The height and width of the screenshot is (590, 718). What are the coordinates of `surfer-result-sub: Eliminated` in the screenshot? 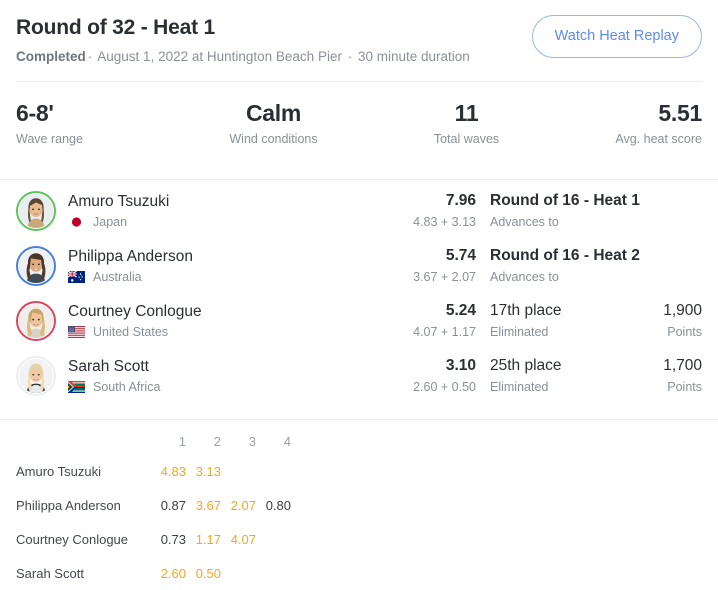 It's located at (519, 332).